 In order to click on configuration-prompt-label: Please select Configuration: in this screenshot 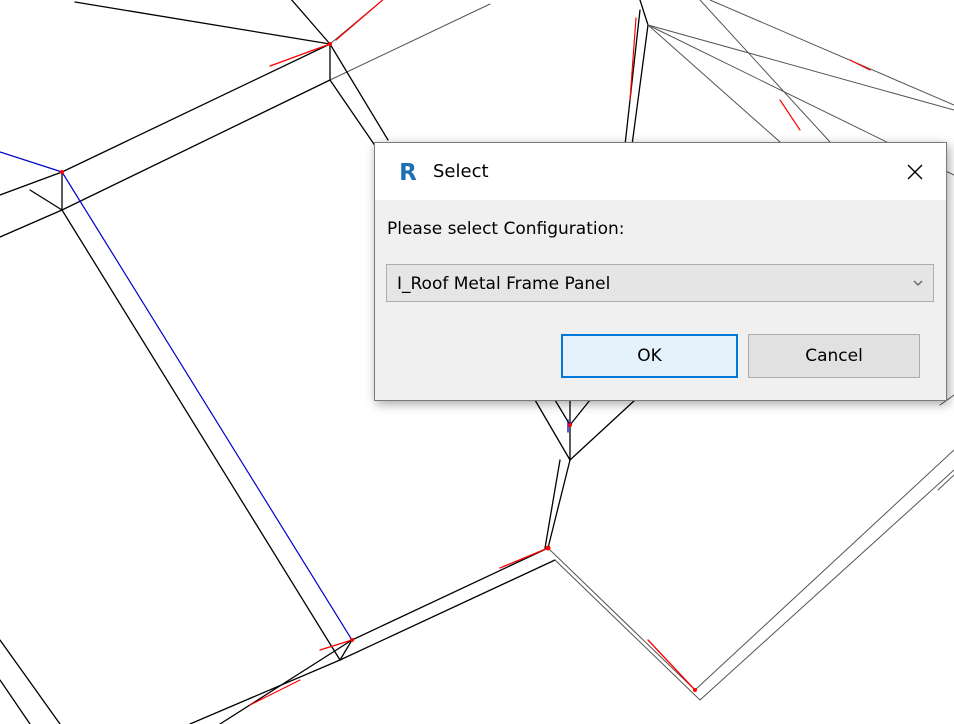, I will do `click(506, 229)`.